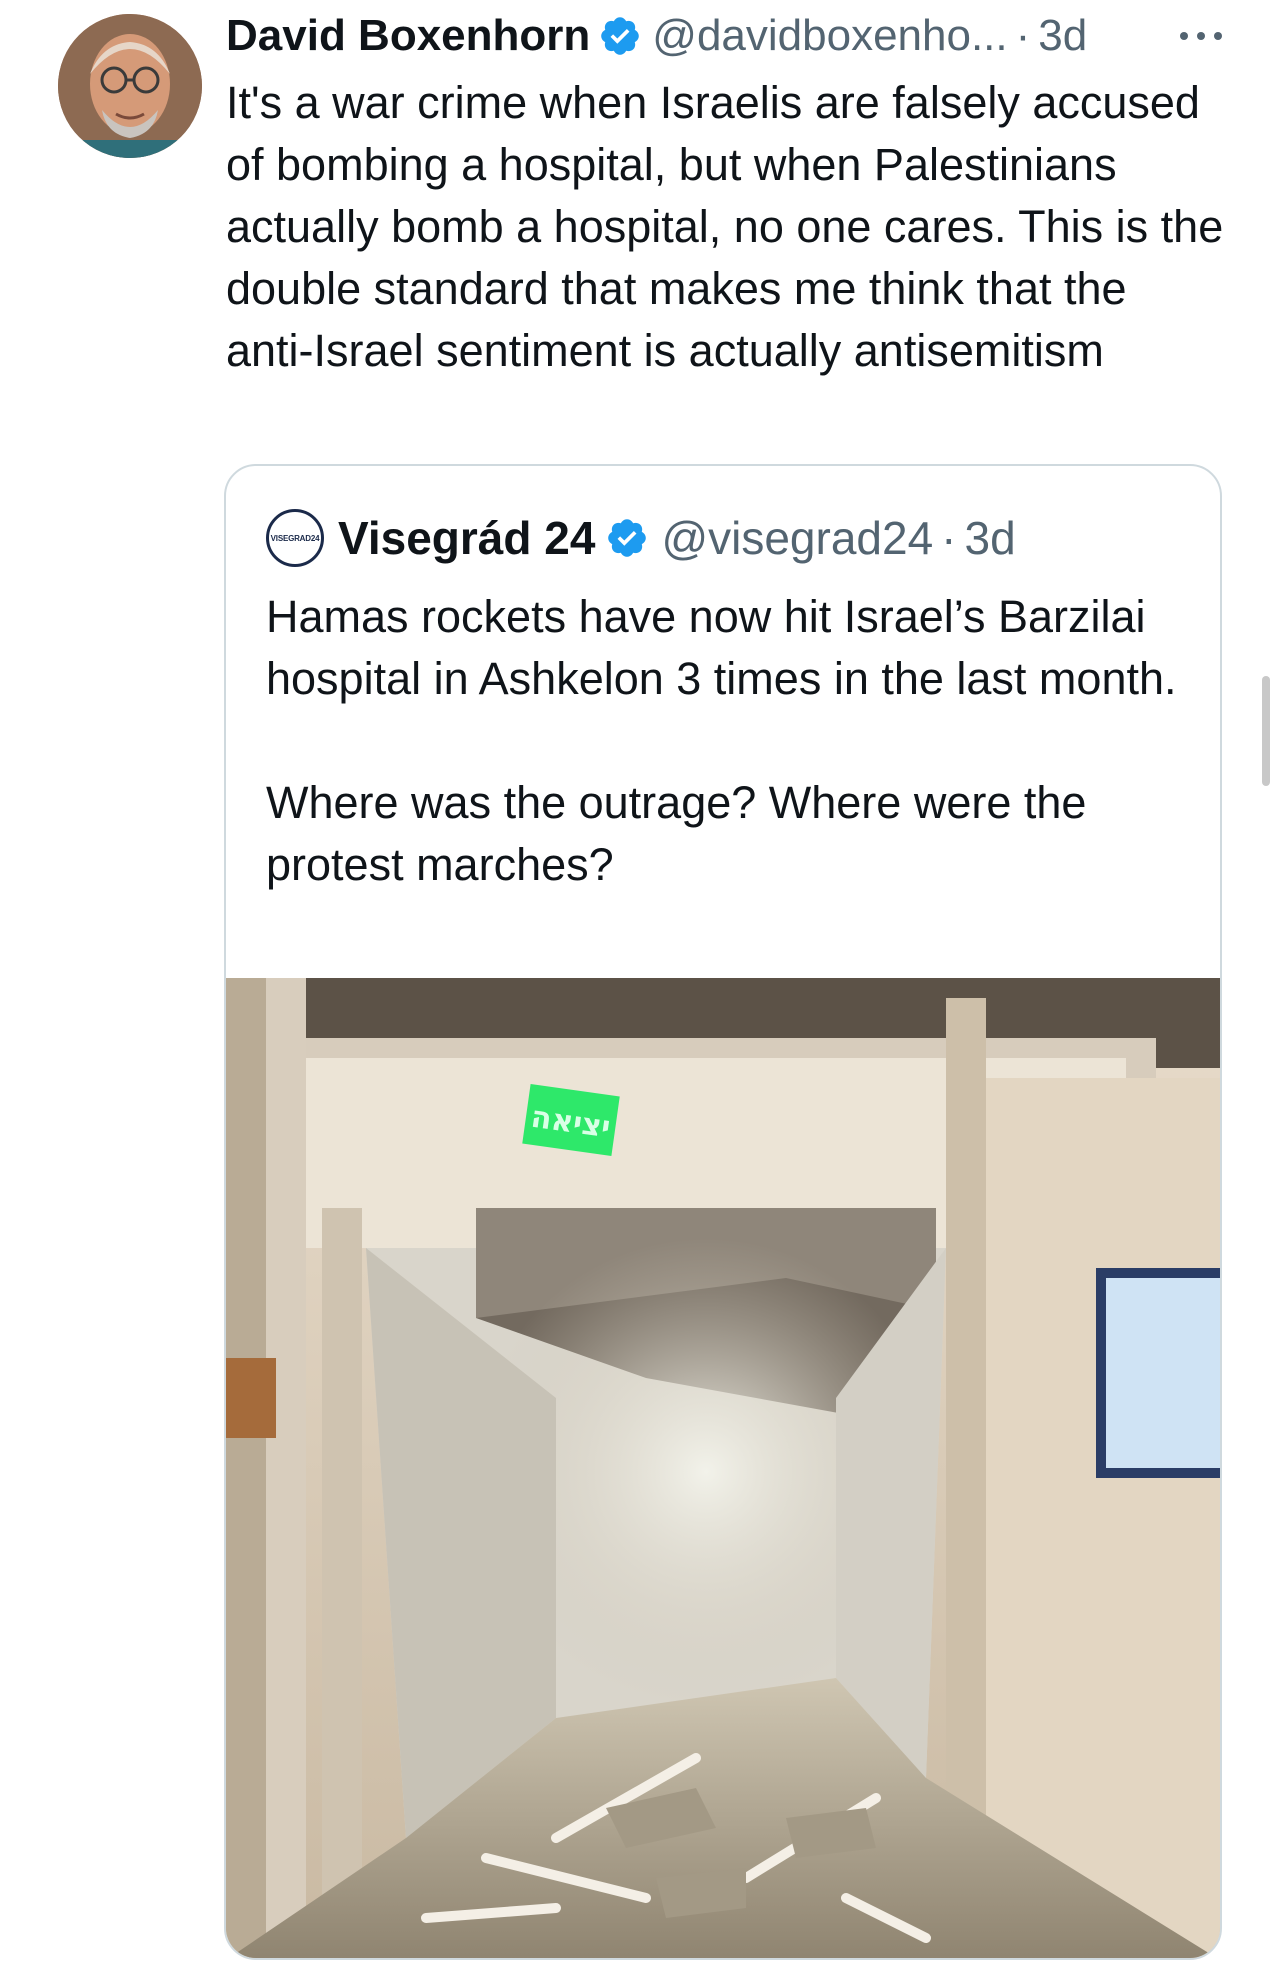 The width and height of the screenshot is (1283, 1966). Describe the element at coordinates (1062, 36) in the screenshot. I see `tweet-timestamp: 3d` at that location.